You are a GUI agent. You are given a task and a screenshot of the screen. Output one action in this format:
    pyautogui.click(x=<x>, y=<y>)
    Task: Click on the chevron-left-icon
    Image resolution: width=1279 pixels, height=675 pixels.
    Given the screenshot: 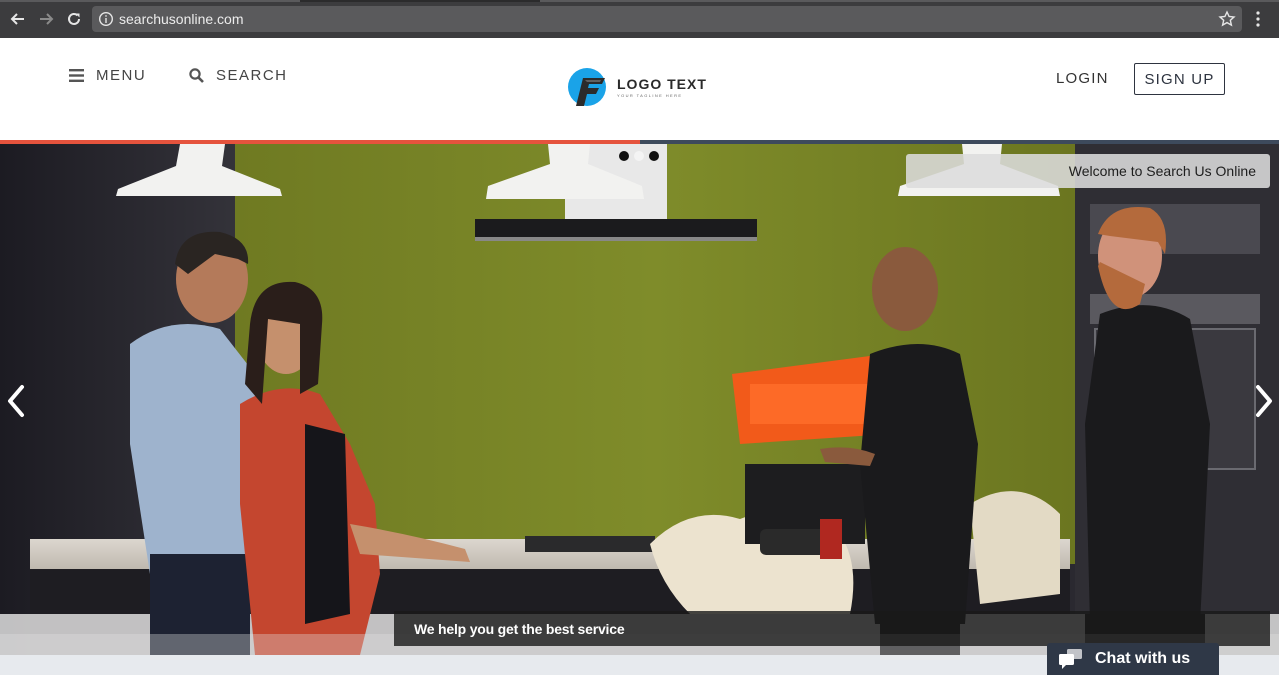 What is the action you would take?
    pyautogui.click(x=16, y=401)
    